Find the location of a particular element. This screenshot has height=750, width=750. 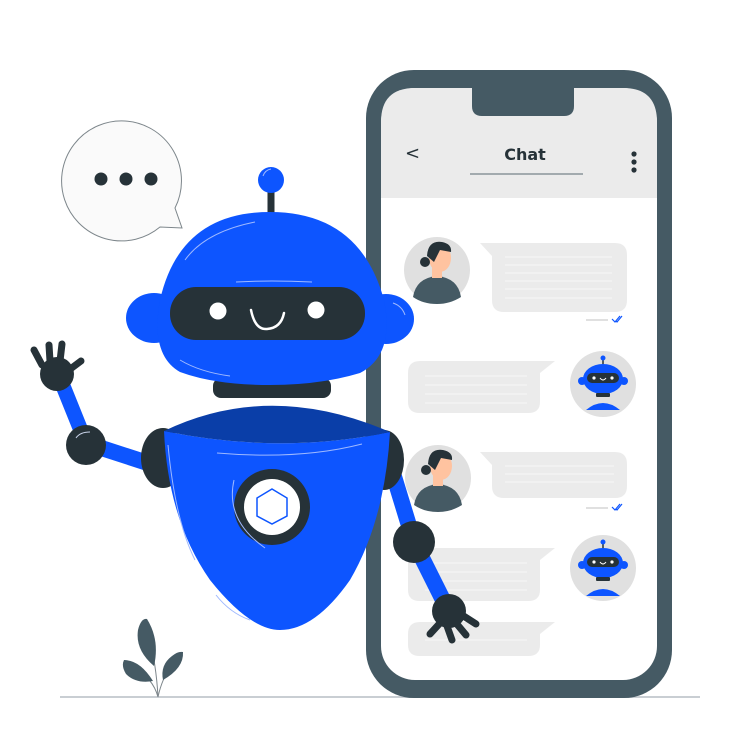

back-button: < is located at coordinates (416, 156).